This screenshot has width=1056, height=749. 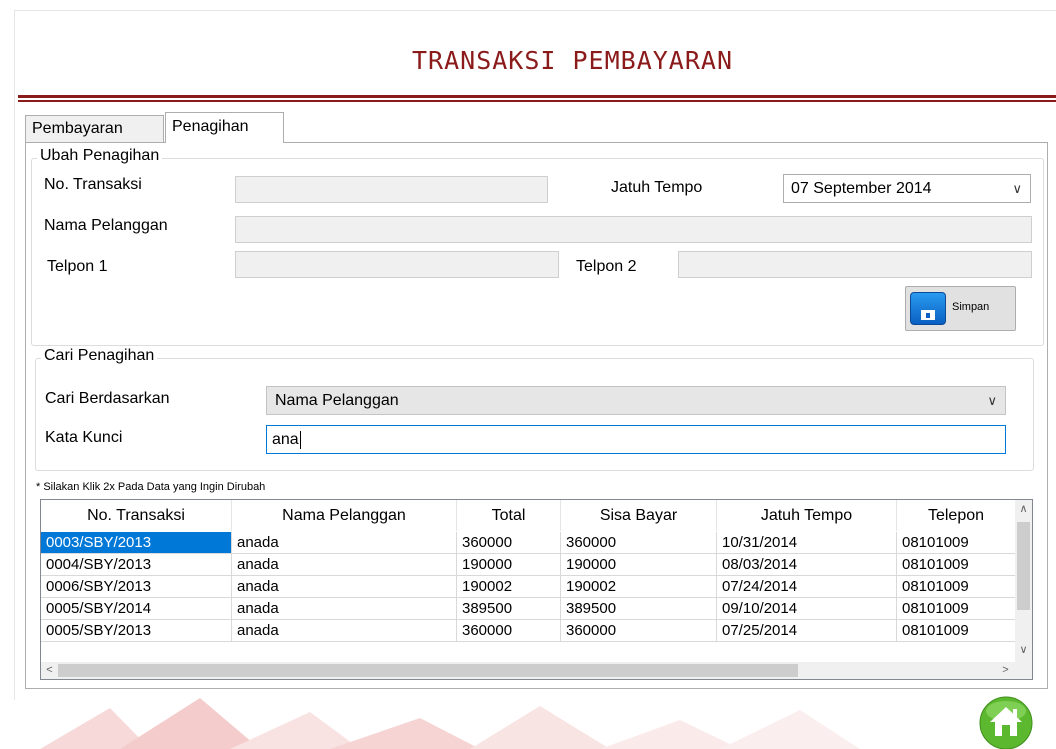 I want to click on window-top-border, so click(x=535, y=10).